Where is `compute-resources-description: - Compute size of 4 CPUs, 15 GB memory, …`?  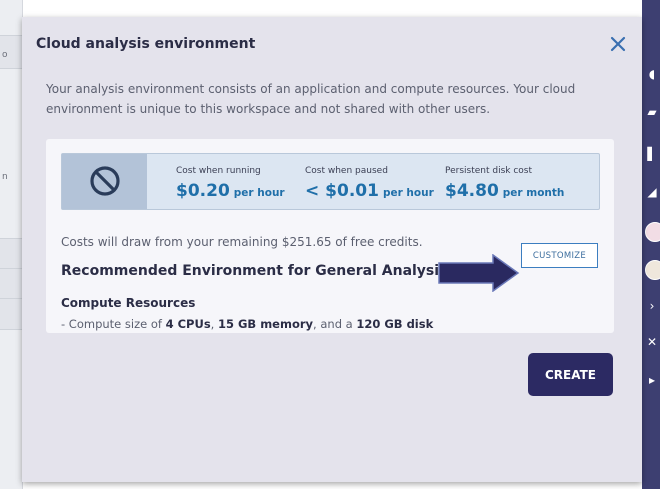
compute-resources-description: - Compute size of 4 CPUs, 15 GB memory, … is located at coordinates (247, 324).